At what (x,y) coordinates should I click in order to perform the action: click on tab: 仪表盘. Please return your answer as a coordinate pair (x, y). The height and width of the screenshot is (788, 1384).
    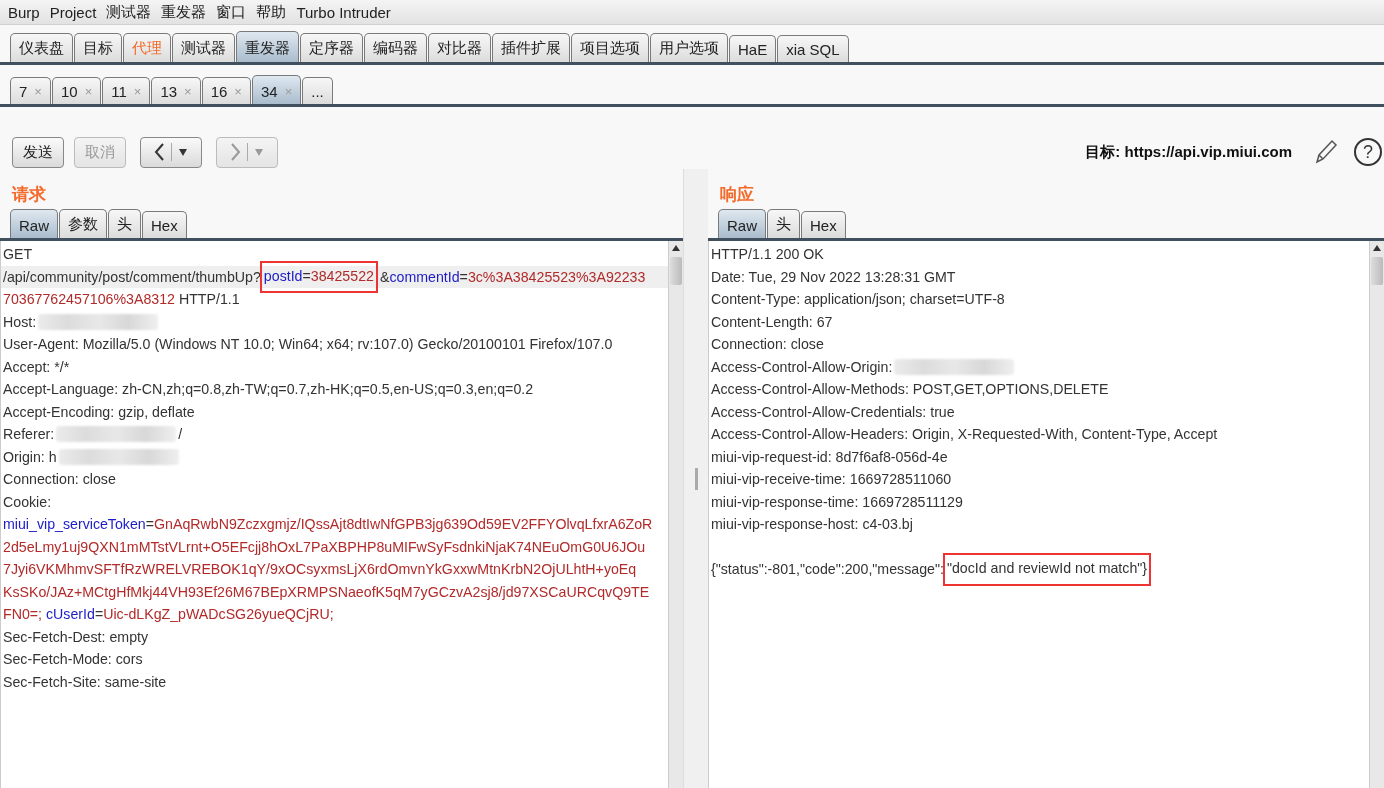
    Looking at the image, I should click on (41, 47).